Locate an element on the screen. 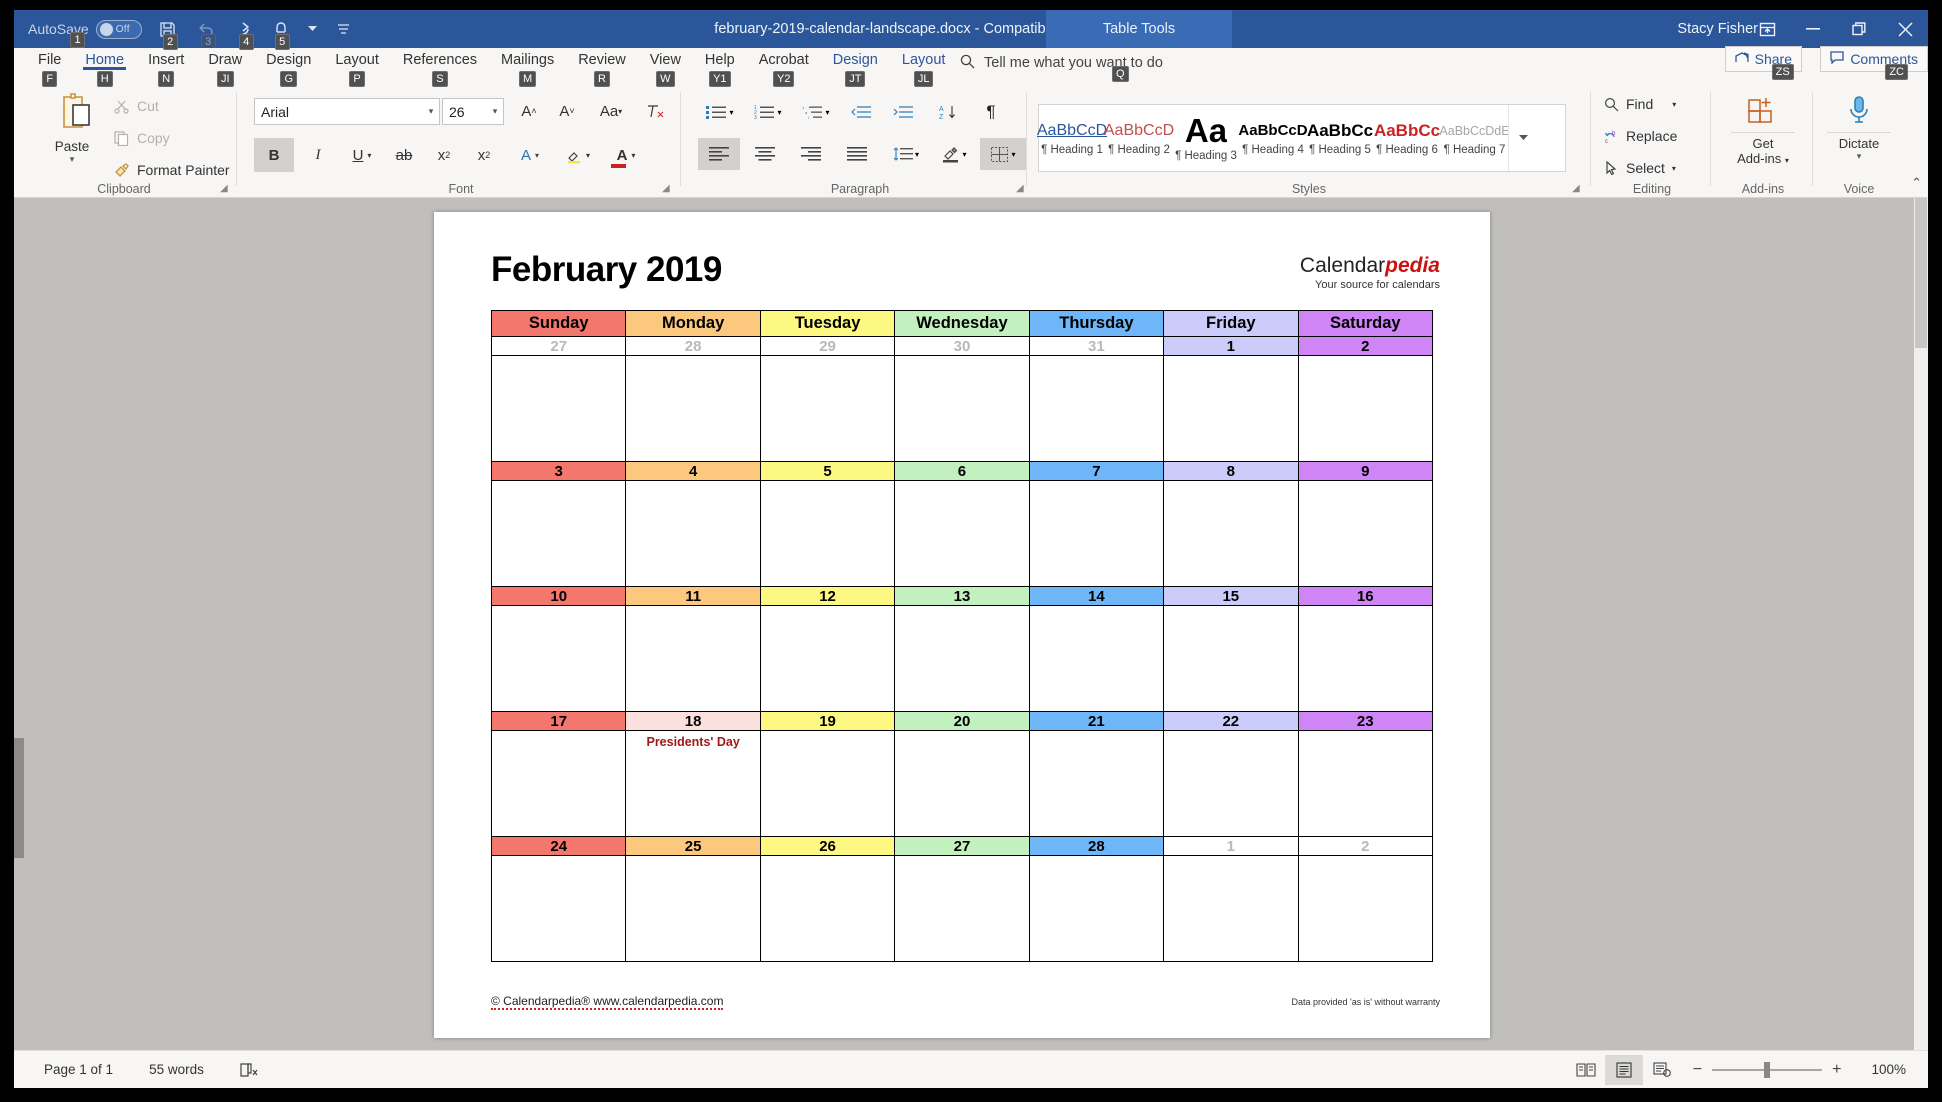  date-cell: 3 is located at coordinates (558, 471).